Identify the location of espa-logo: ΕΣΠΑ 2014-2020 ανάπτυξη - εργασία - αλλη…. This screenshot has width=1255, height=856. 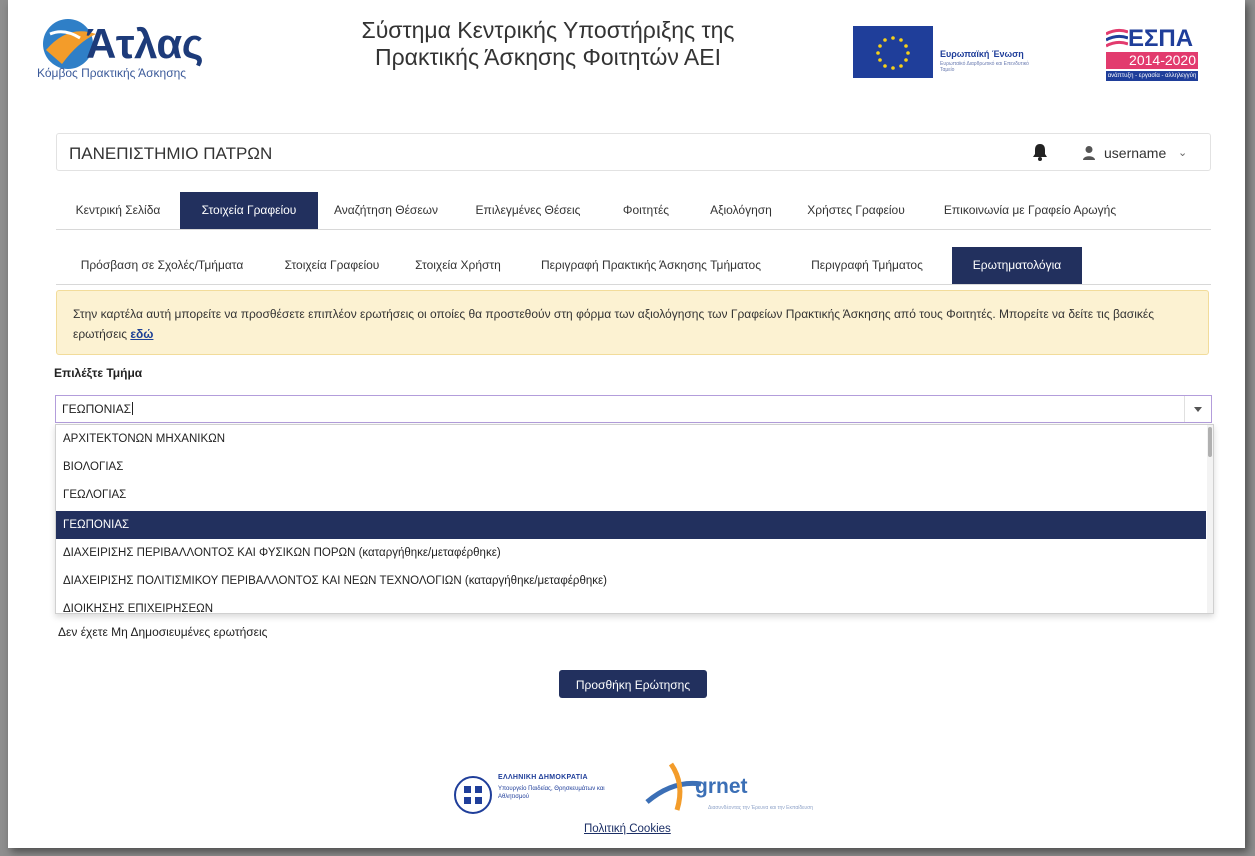
(1152, 55).